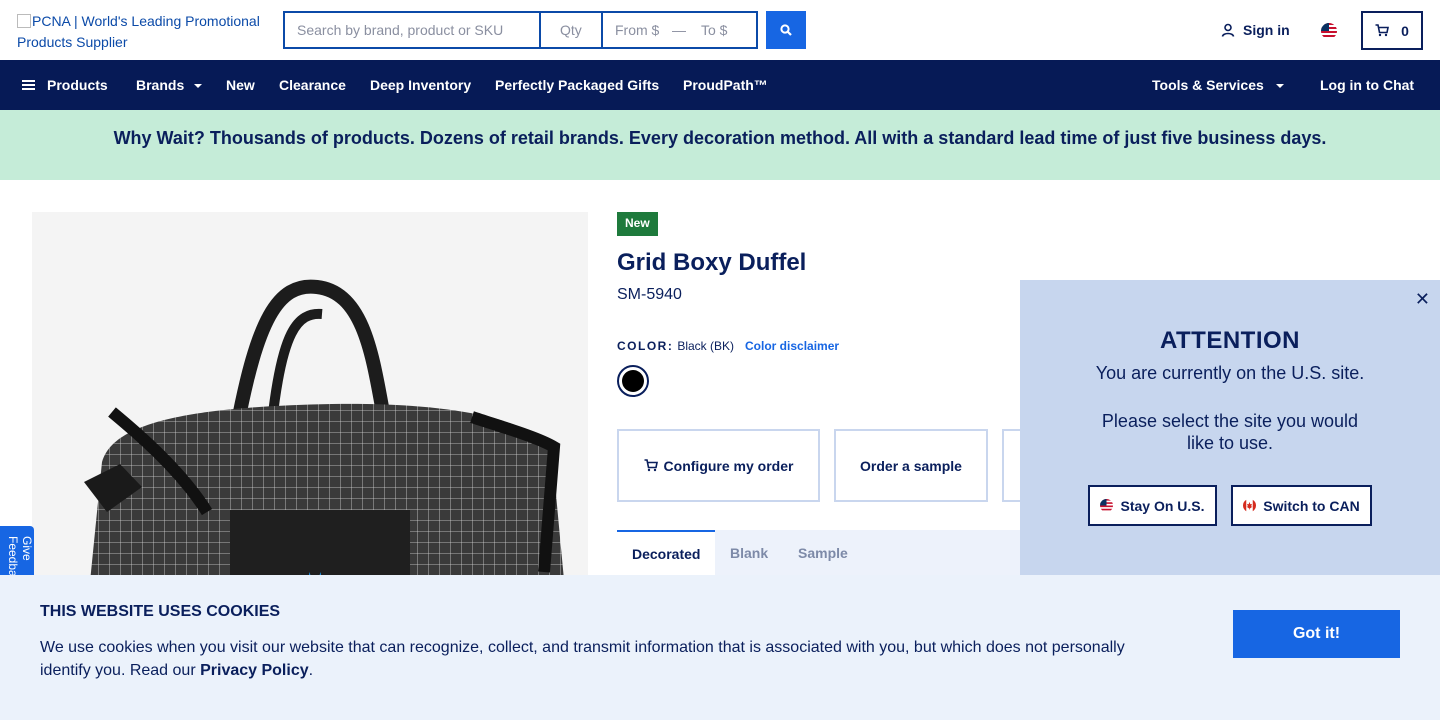 This screenshot has height=720, width=1440. Describe the element at coordinates (254, 670) in the screenshot. I see `privacy-policy-link: Privacy Policy` at that location.